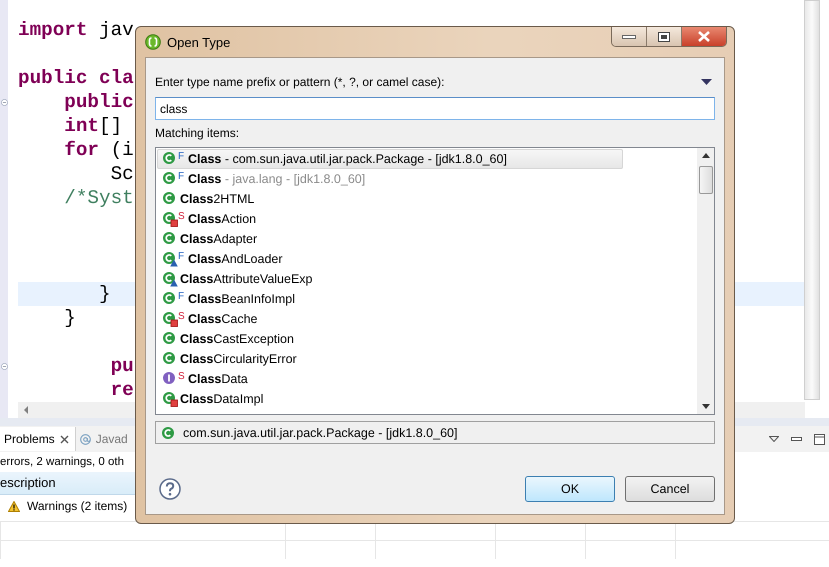  What do you see at coordinates (217, 199) in the screenshot?
I see `type-name: Class2HTML` at bounding box center [217, 199].